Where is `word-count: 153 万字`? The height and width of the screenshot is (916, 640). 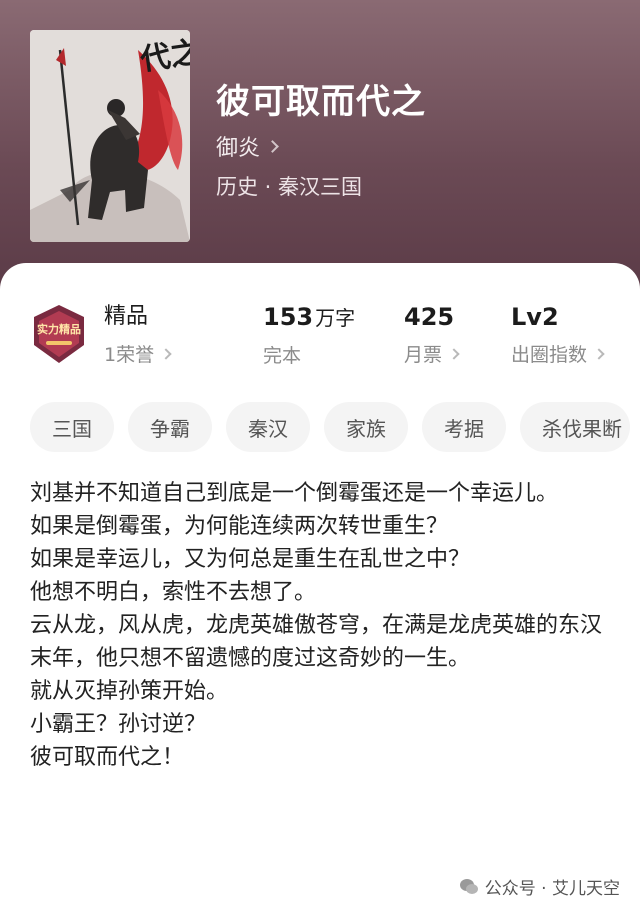
word-count: 153 万字 is located at coordinates (309, 317).